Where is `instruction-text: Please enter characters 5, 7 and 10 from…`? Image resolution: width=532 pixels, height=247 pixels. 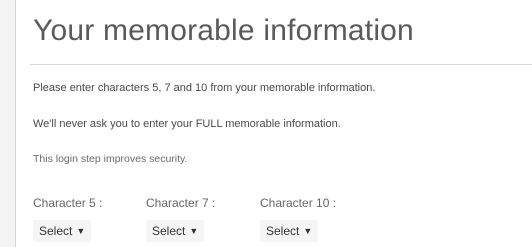 instruction-text: Please enter characters 5, 7 and 10 from… is located at coordinates (204, 88).